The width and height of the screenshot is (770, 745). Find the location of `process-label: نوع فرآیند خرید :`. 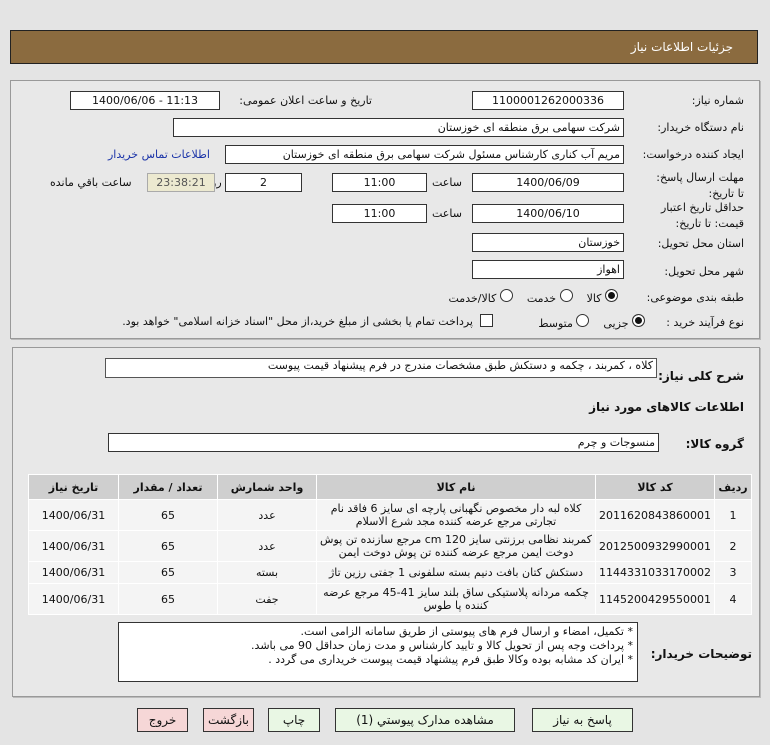

process-label: نوع فرآیند خرید : is located at coordinates (705, 322).